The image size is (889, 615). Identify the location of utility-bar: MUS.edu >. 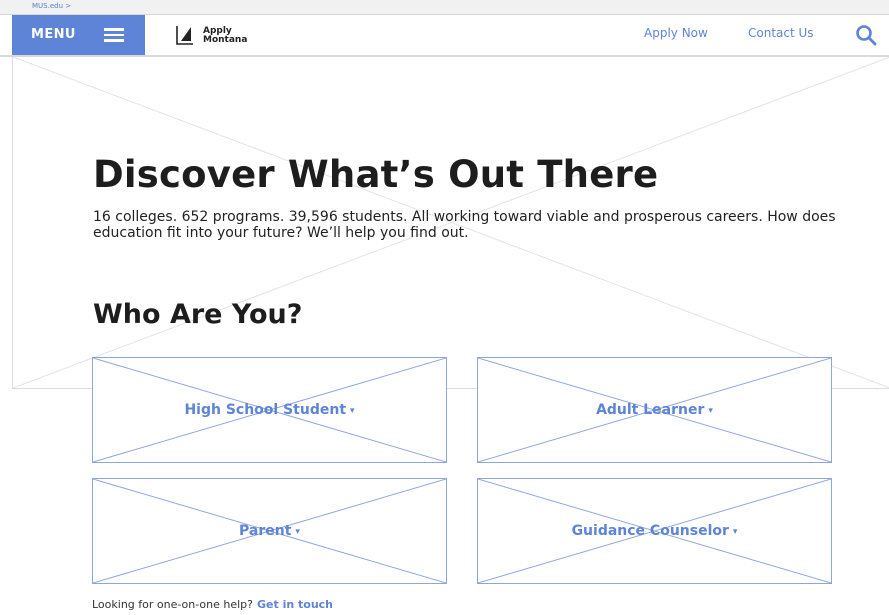
(444, 7).